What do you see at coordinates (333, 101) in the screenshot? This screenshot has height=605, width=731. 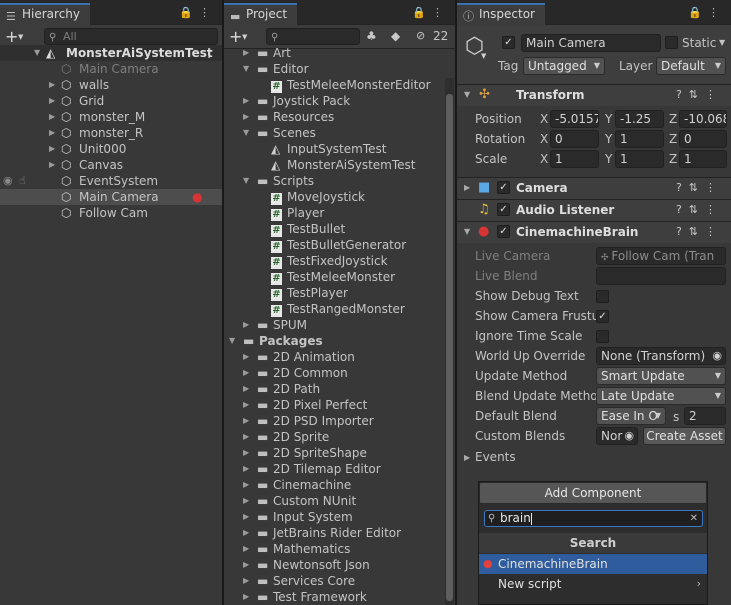 I see `project-item-joystick-pack: ▶ ▬ Joystick Pack` at bounding box center [333, 101].